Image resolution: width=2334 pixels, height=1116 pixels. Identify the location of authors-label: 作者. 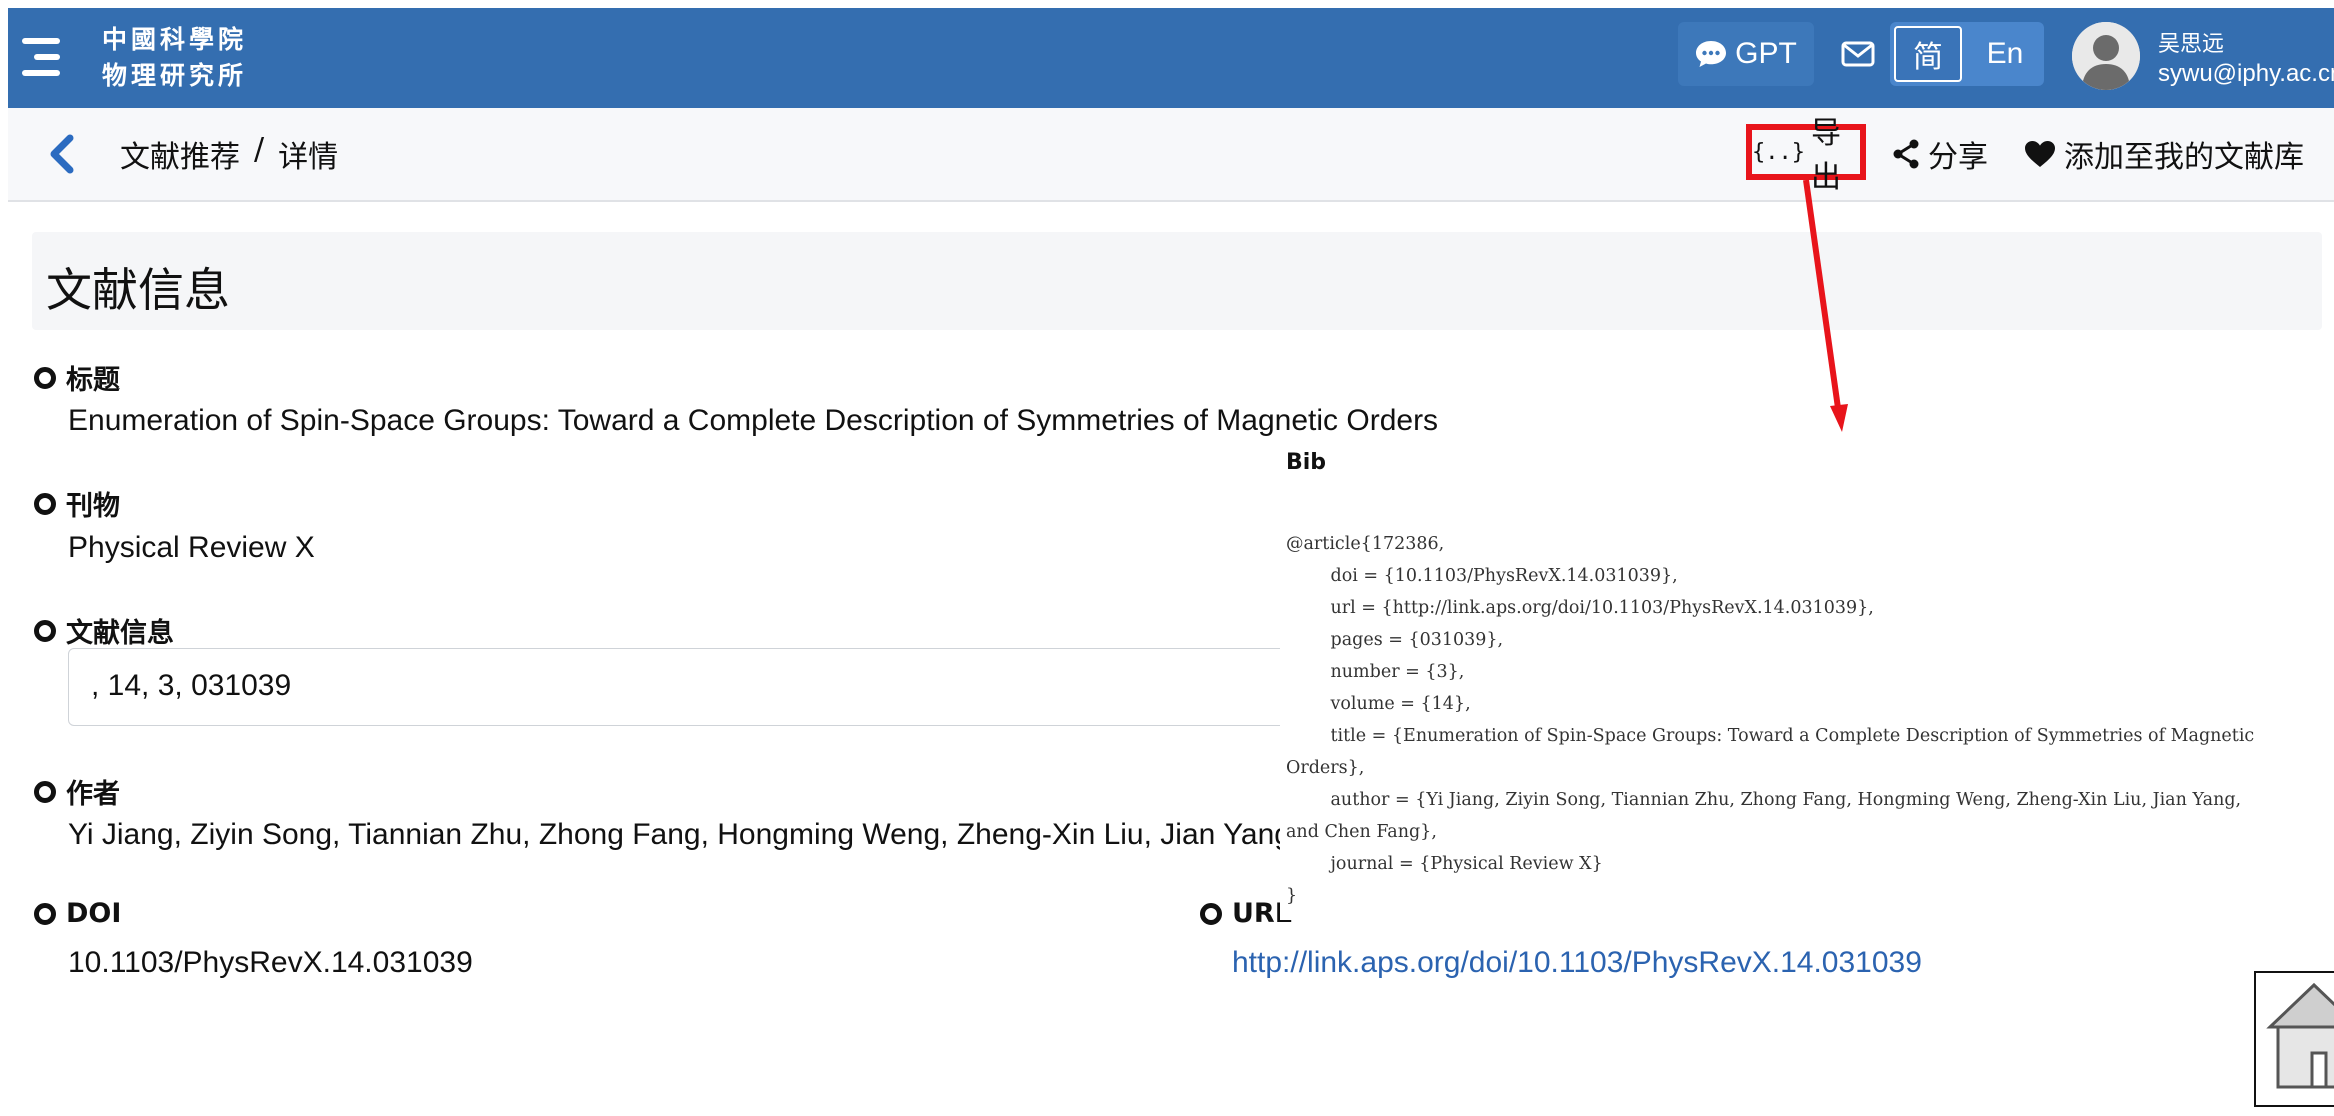
(77, 791).